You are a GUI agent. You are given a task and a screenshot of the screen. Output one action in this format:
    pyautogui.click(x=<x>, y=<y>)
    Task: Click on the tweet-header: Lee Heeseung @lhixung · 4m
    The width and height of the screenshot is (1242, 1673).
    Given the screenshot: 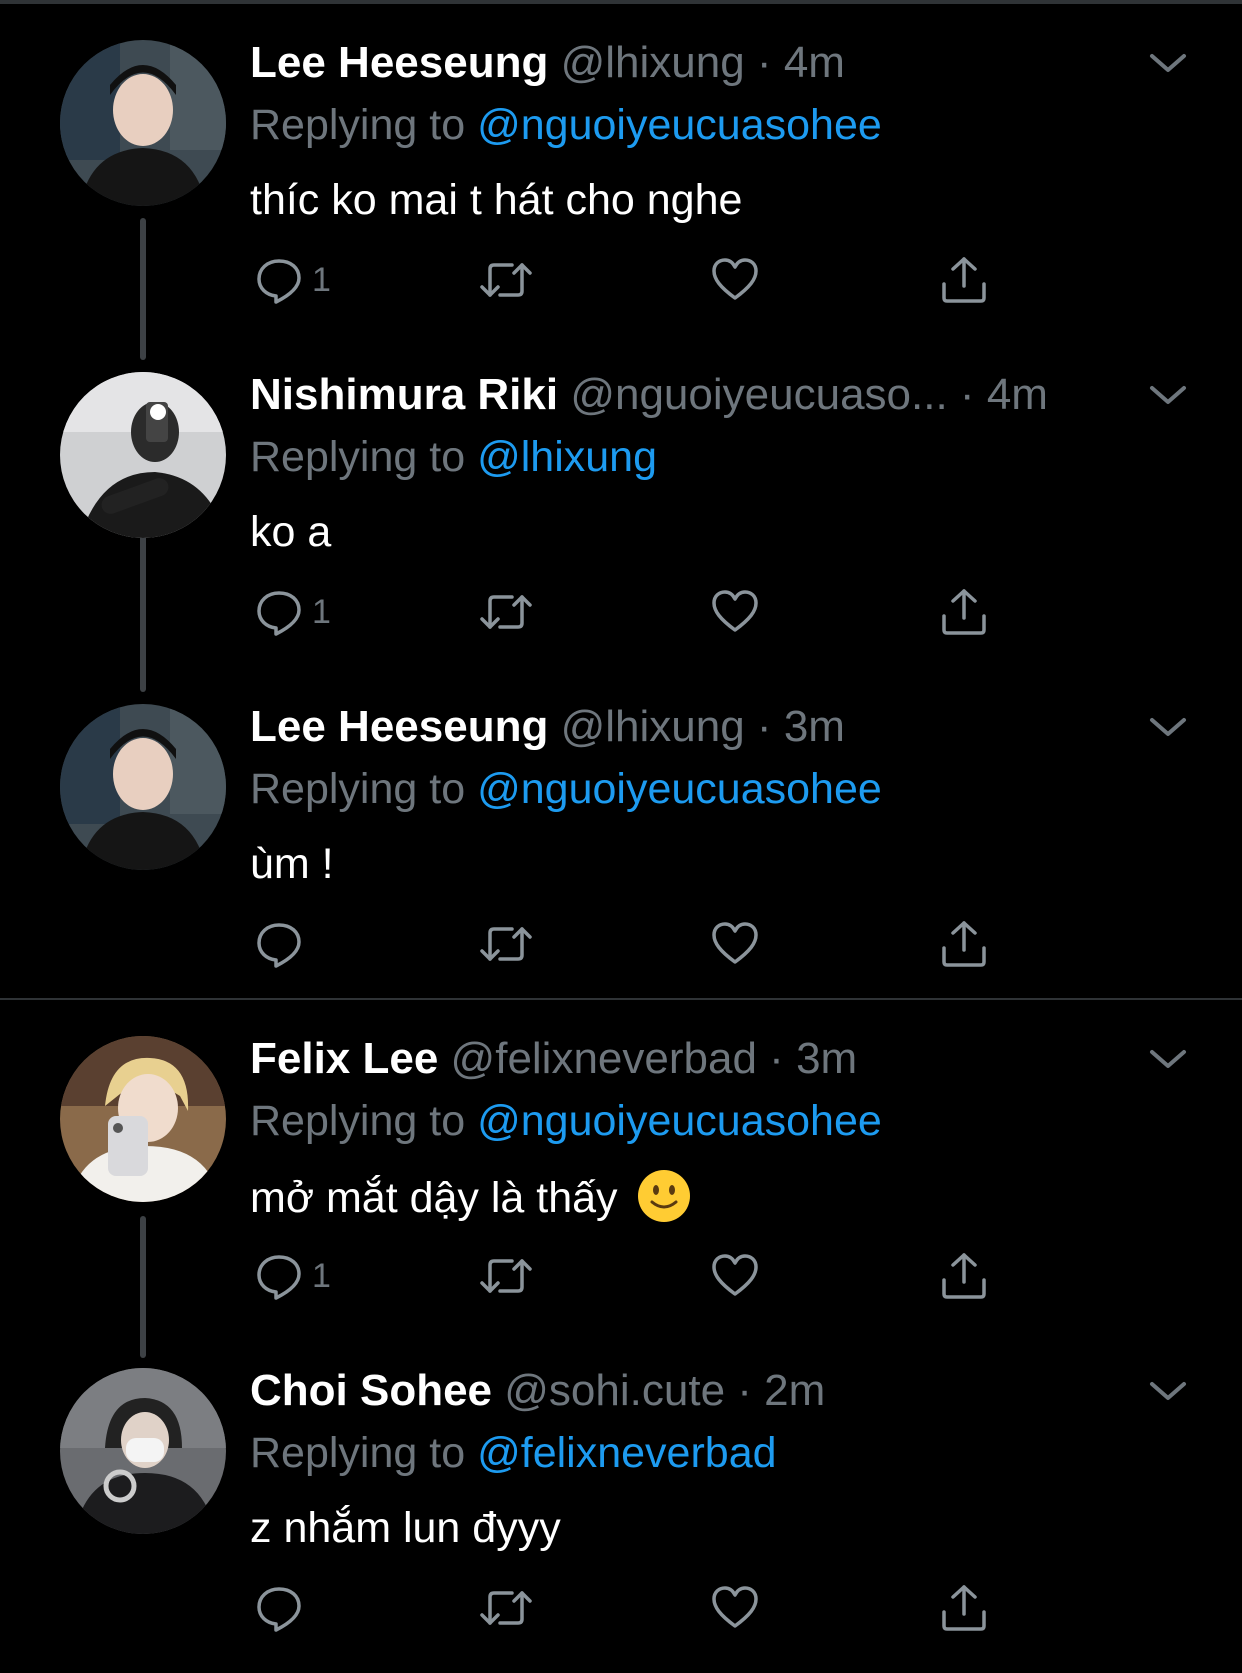 What is the action you would take?
    pyautogui.click(x=685, y=63)
    